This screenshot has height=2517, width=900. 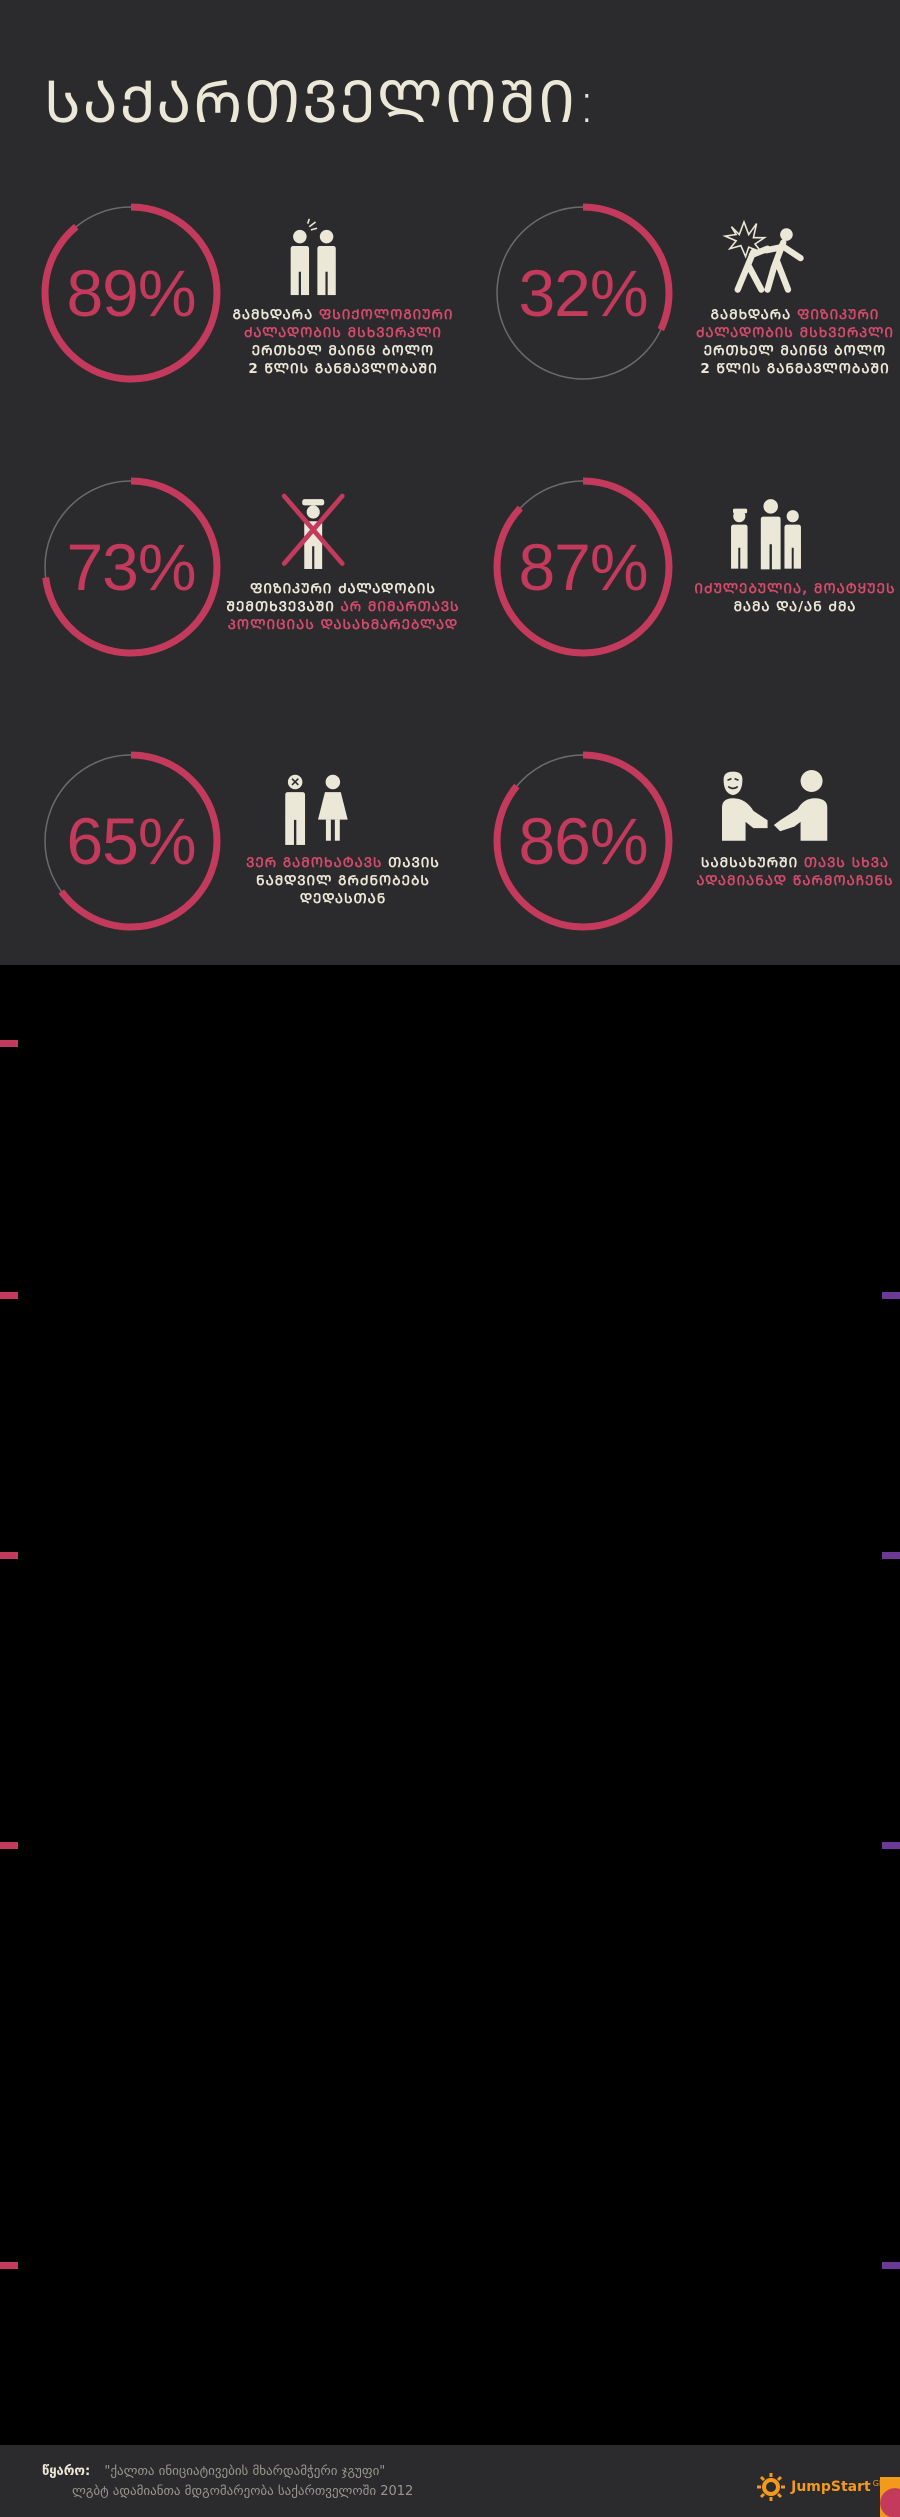 I want to click on source-label: წყარო:, so click(x=66, y=2471).